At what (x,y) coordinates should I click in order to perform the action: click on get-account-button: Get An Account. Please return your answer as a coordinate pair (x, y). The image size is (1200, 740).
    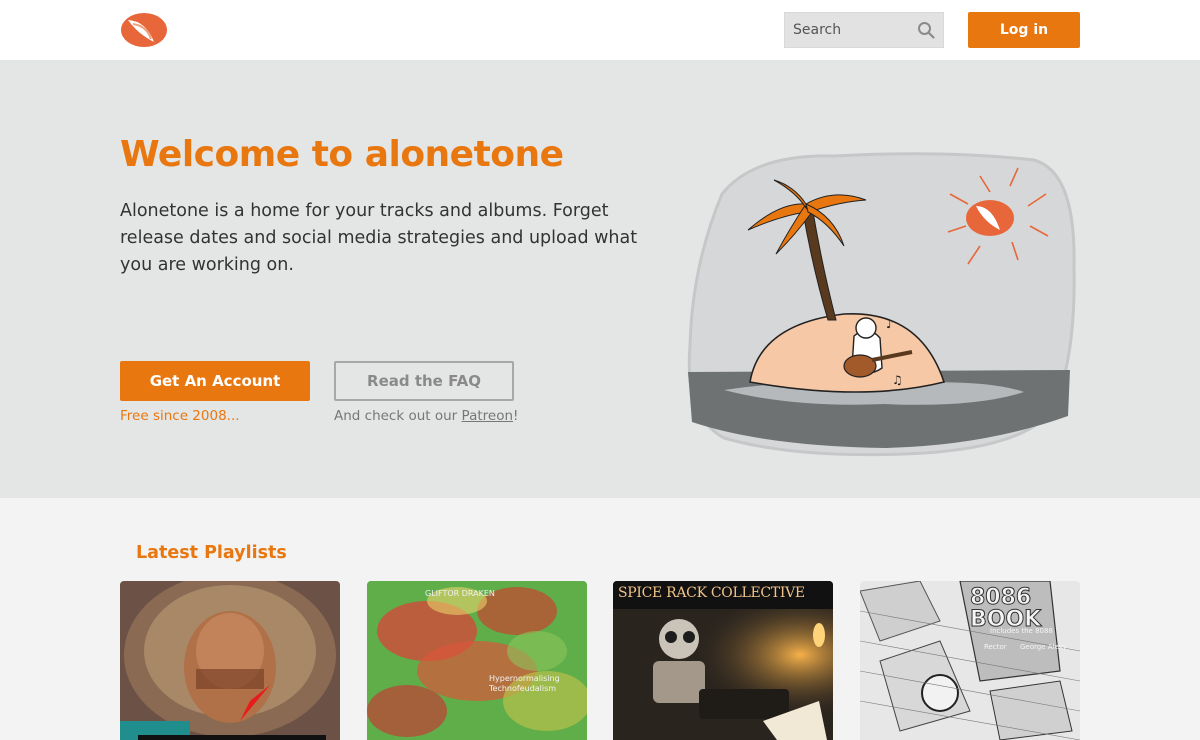
    Looking at the image, I should click on (215, 381).